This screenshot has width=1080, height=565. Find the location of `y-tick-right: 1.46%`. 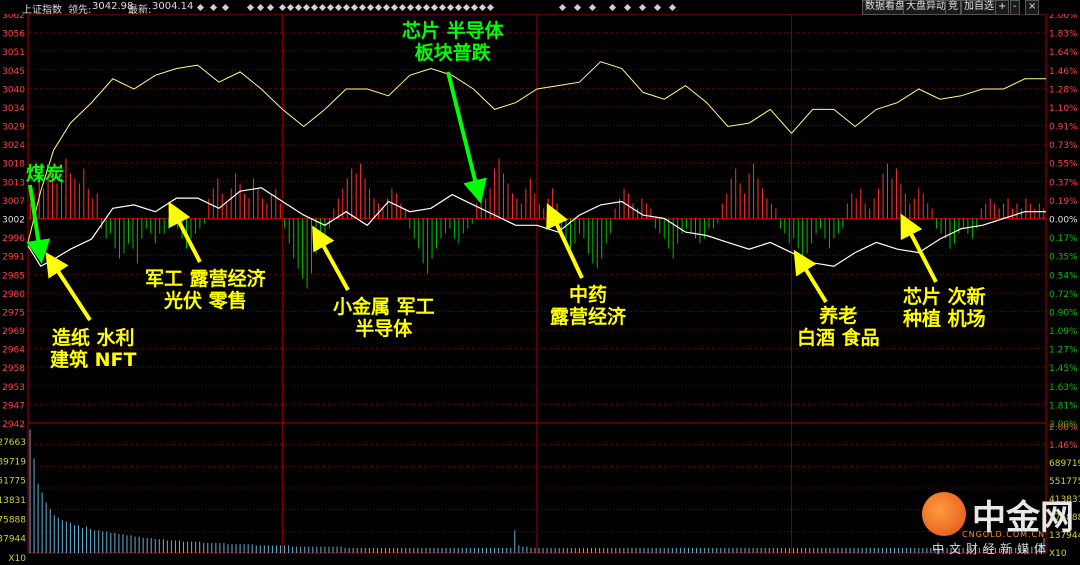

y-tick-right: 1.46% is located at coordinates (1063, 72).